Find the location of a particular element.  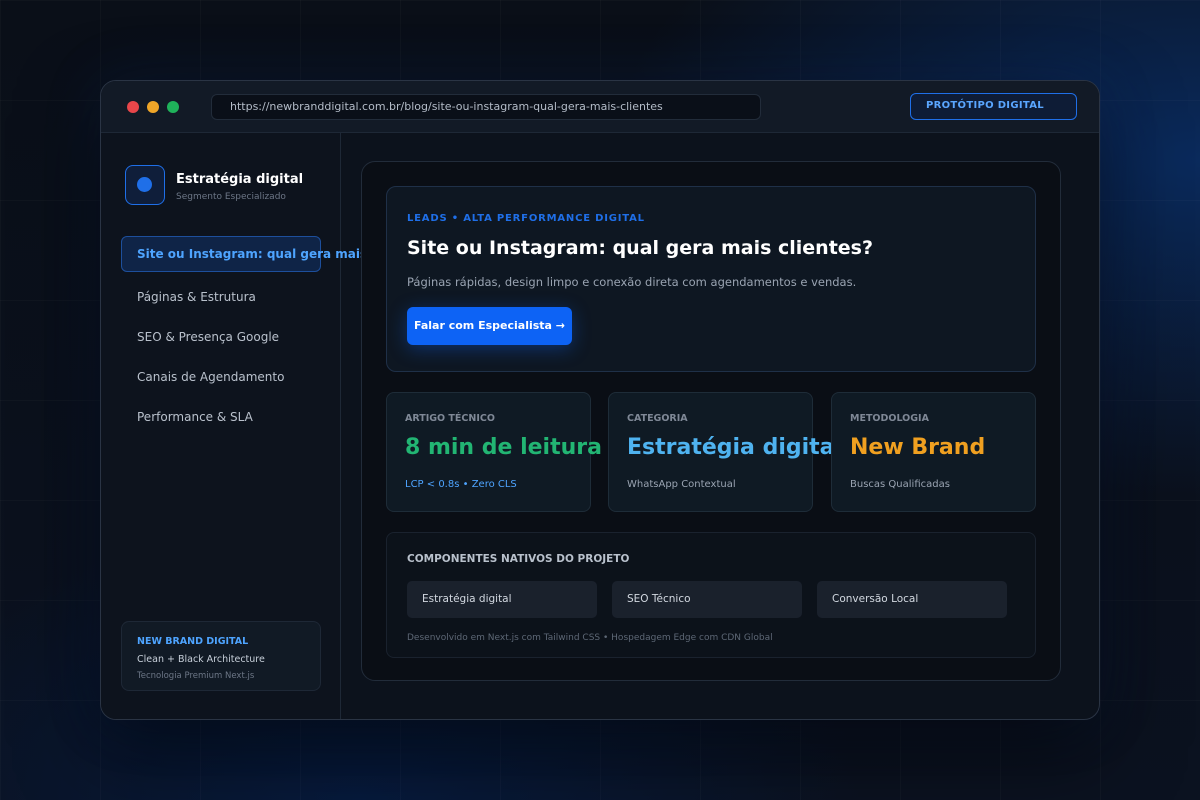

stat-subtext: LCP < 0.8s • Zero CLS is located at coordinates (461, 484).